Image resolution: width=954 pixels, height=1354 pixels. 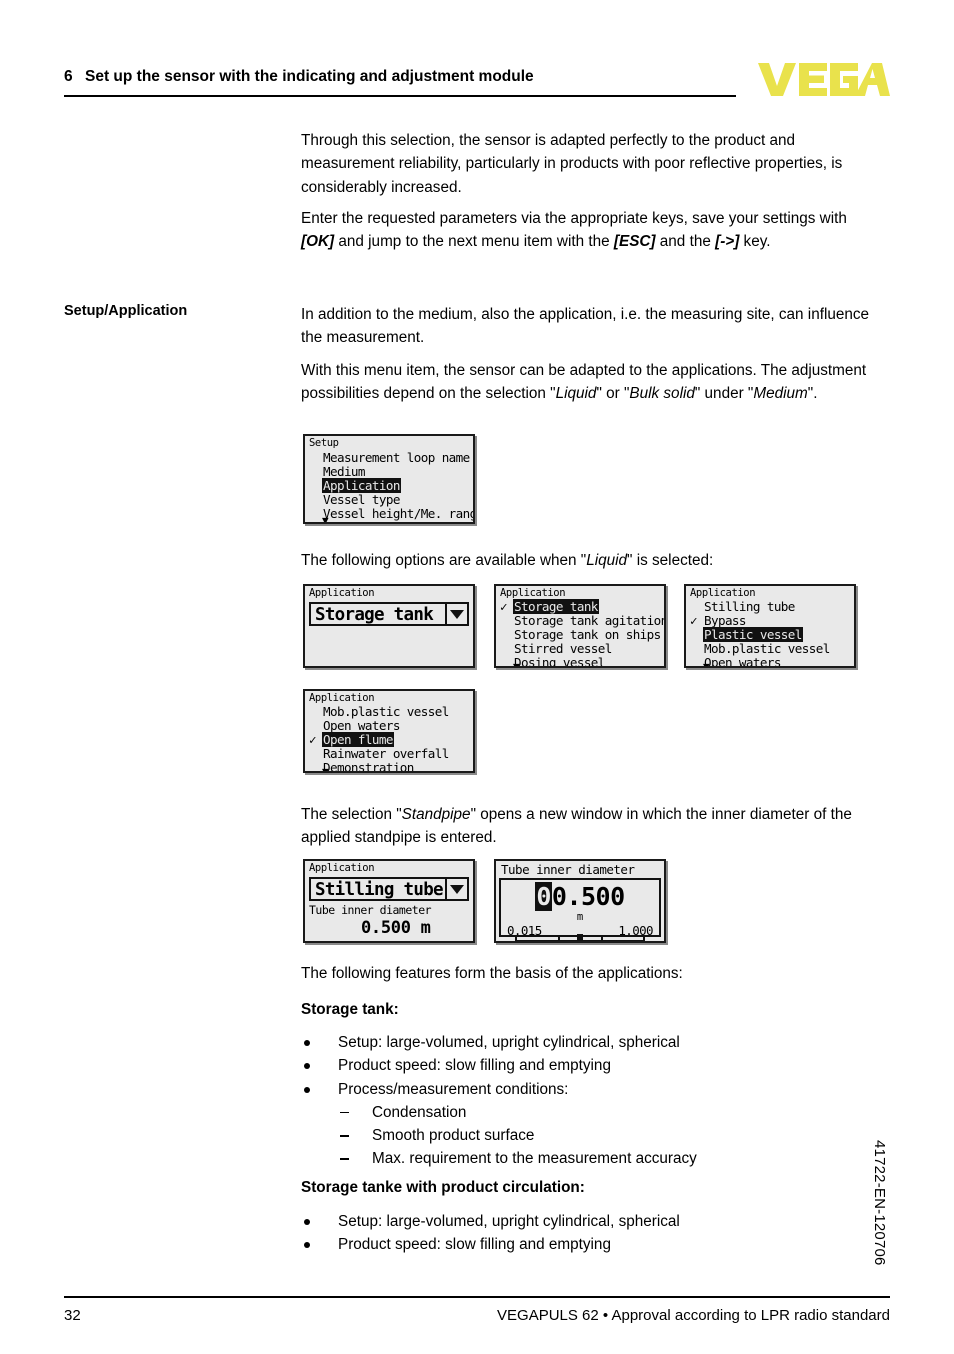 What do you see at coordinates (635, 930) in the screenshot?
I see `lcd-range-max: 1.000` at bounding box center [635, 930].